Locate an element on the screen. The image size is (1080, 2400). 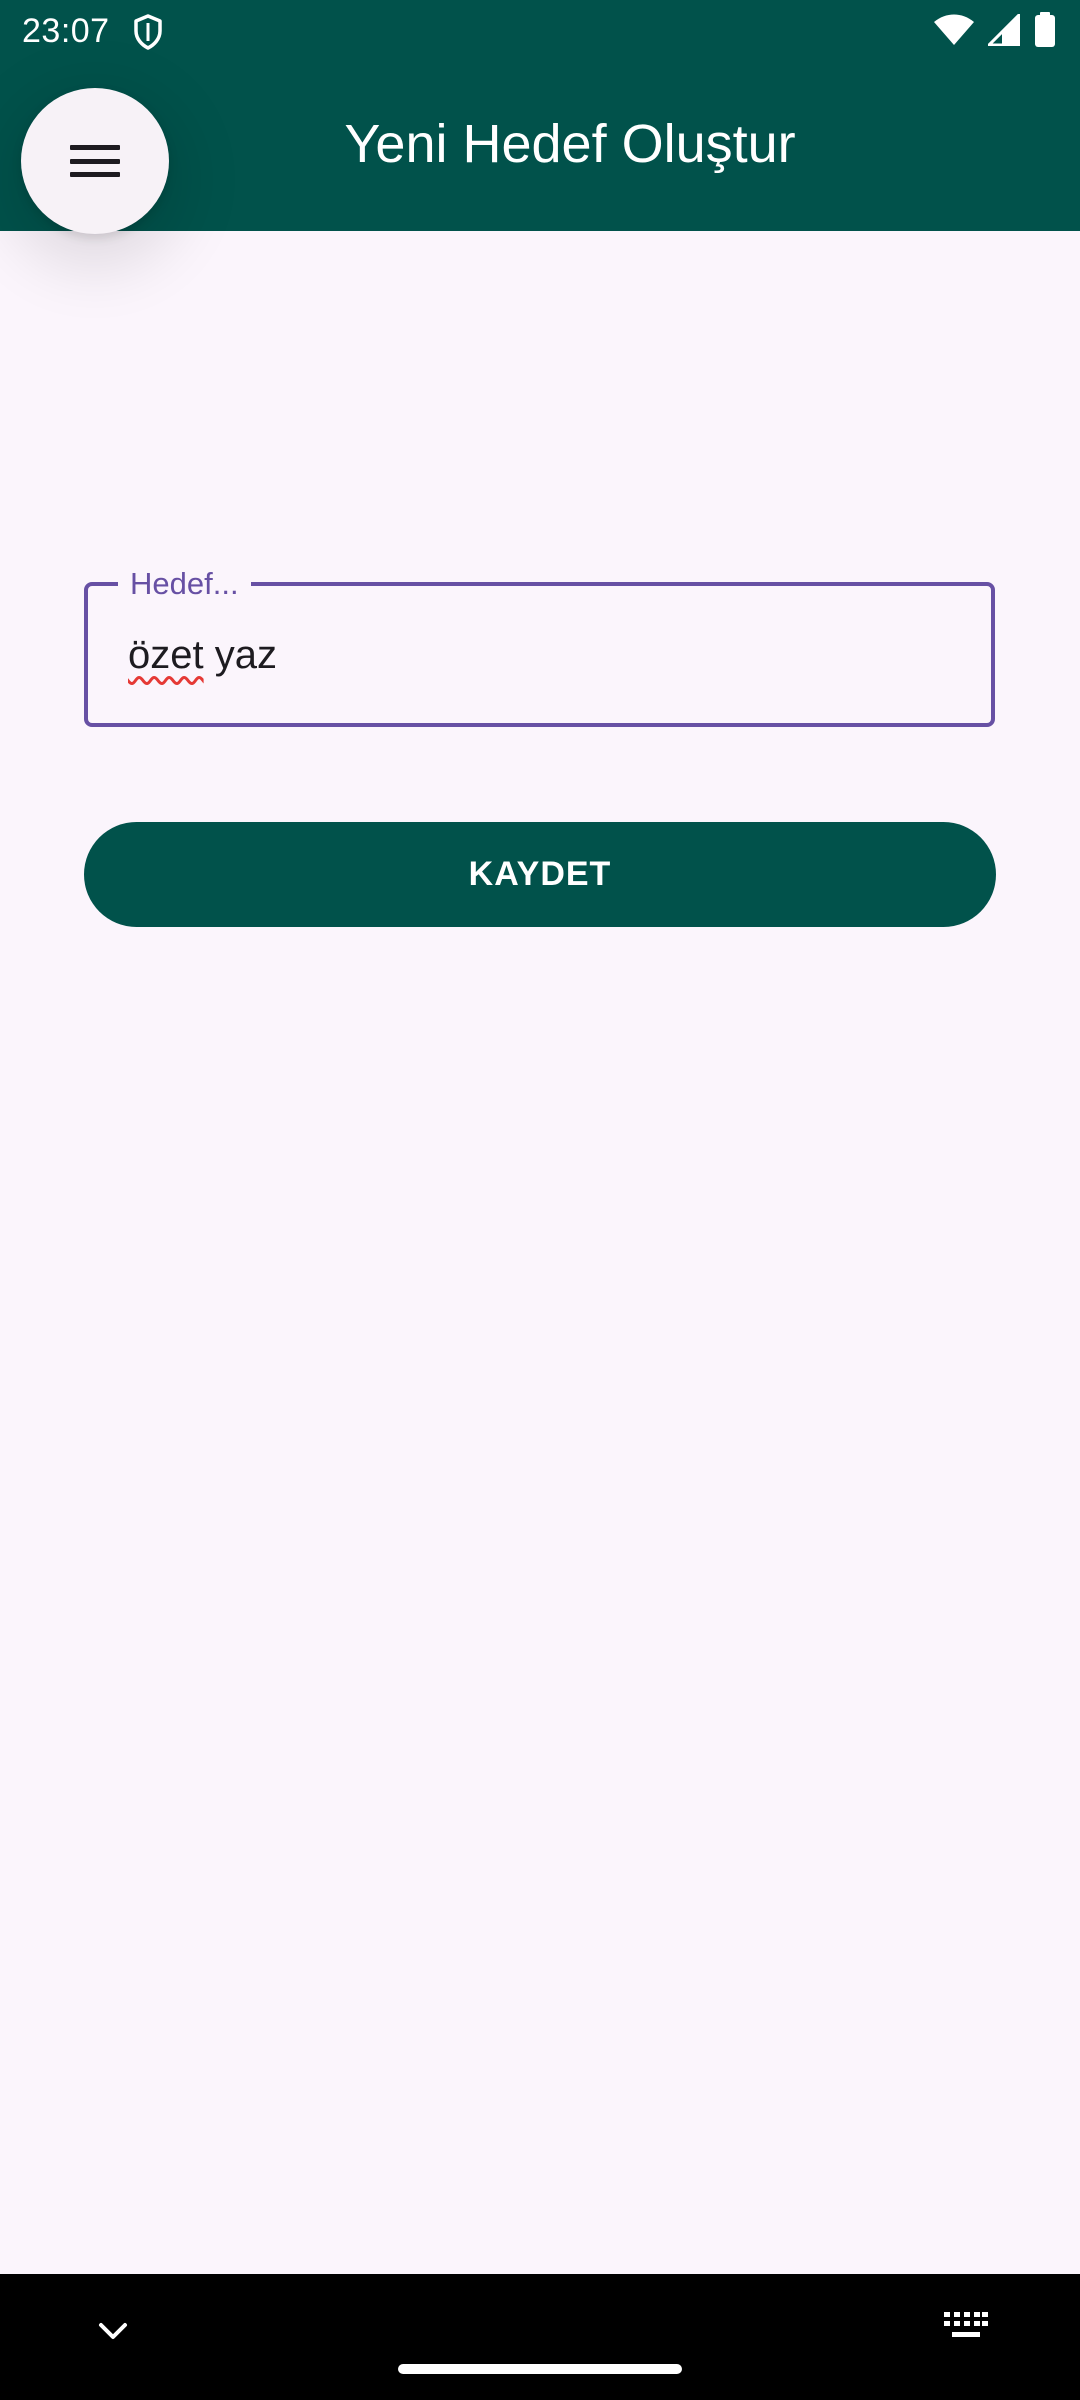
signal-icon is located at coordinates (1003, 30).